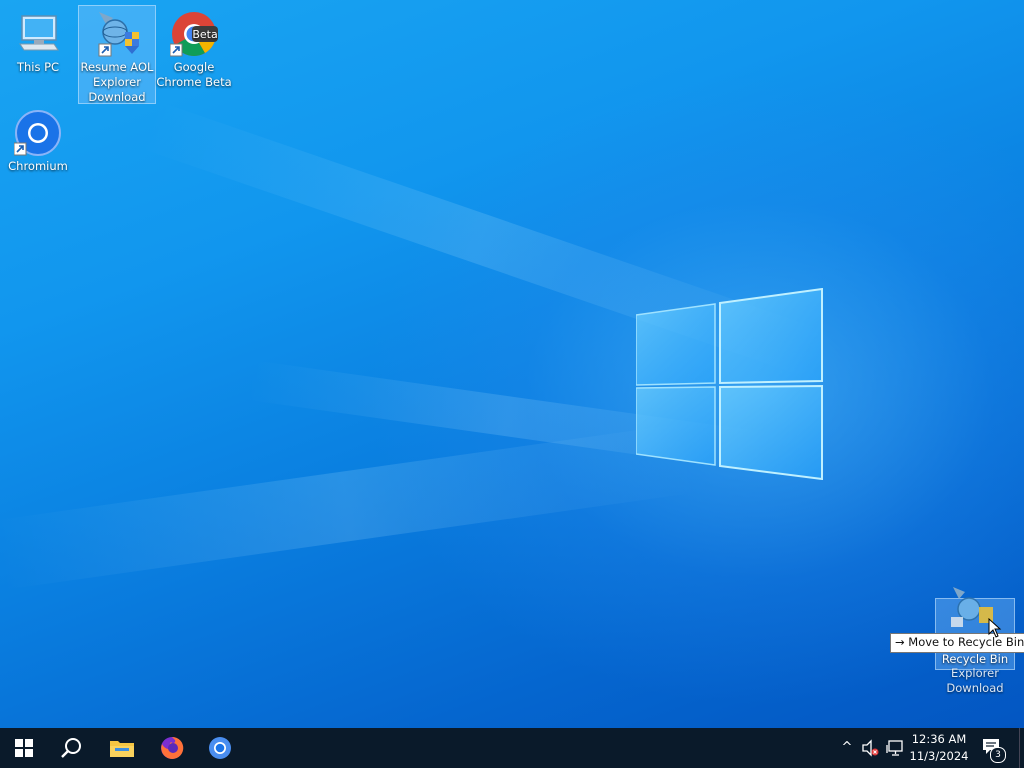  What do you see at coordinates (975, 659) in the screenshot?
I see `recycle-bin-label: Recycle Bin` at bounding box center [975, 659].